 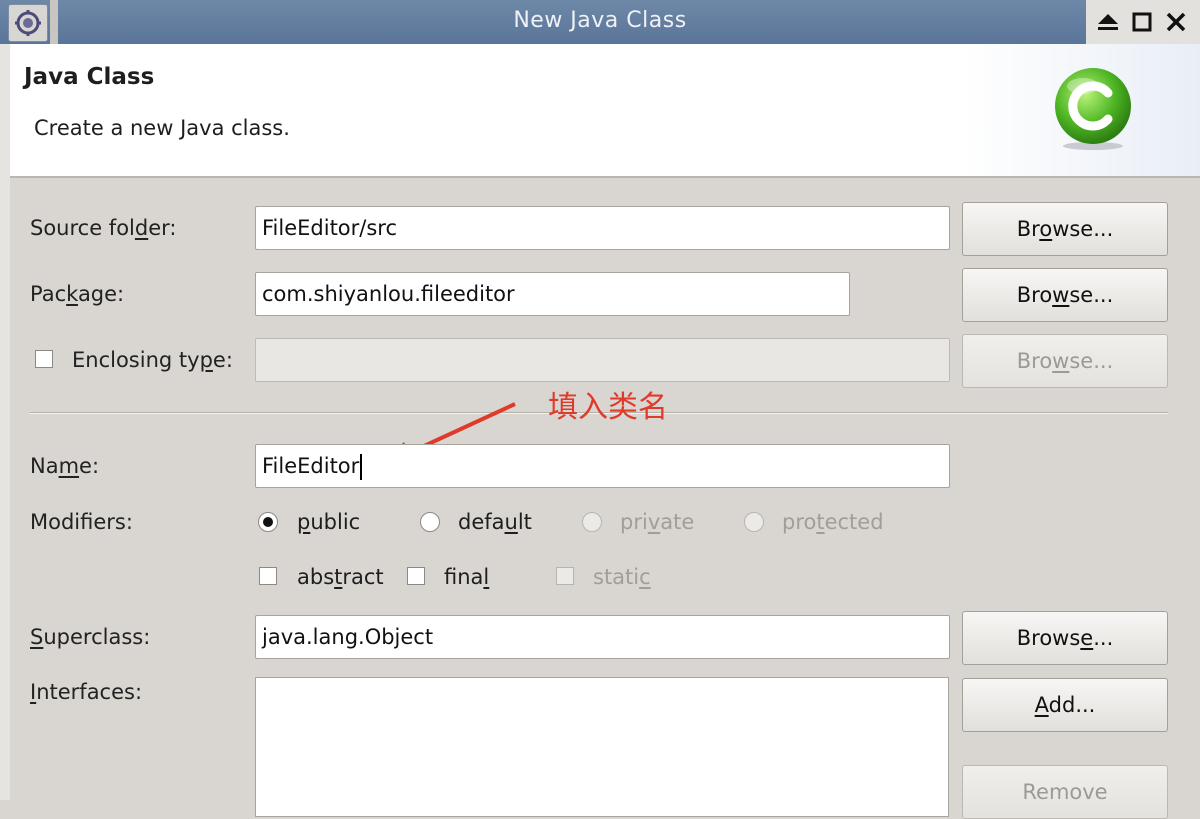 What do you see at coordinates (430, 522) in the screenshot?
I see `default-radio` at bounding box center [430, 522].